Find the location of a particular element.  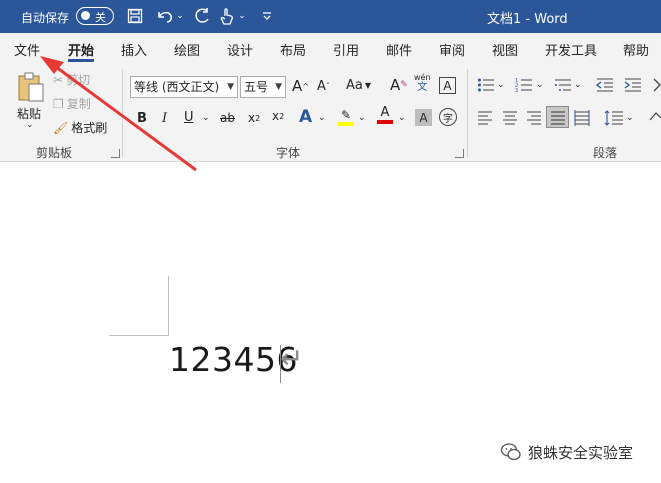

underline-dropdown-icon: ⌄ is located at coordinates (206, 118).